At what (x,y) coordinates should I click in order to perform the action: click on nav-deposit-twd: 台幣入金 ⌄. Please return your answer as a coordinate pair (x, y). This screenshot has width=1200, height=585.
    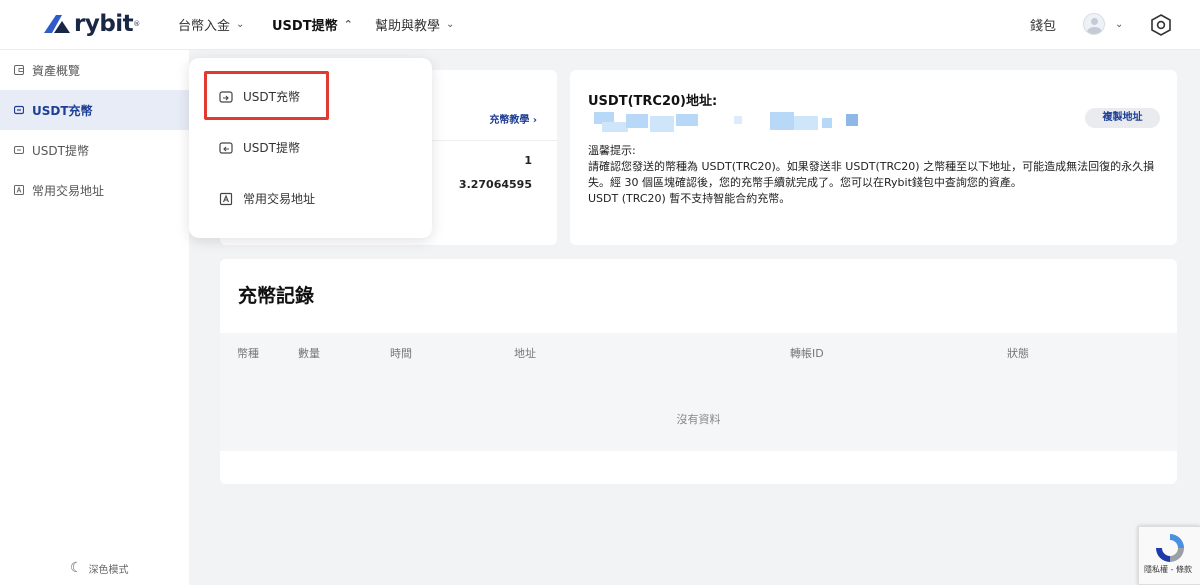
    Looking at the image, I should click on (211, 24).